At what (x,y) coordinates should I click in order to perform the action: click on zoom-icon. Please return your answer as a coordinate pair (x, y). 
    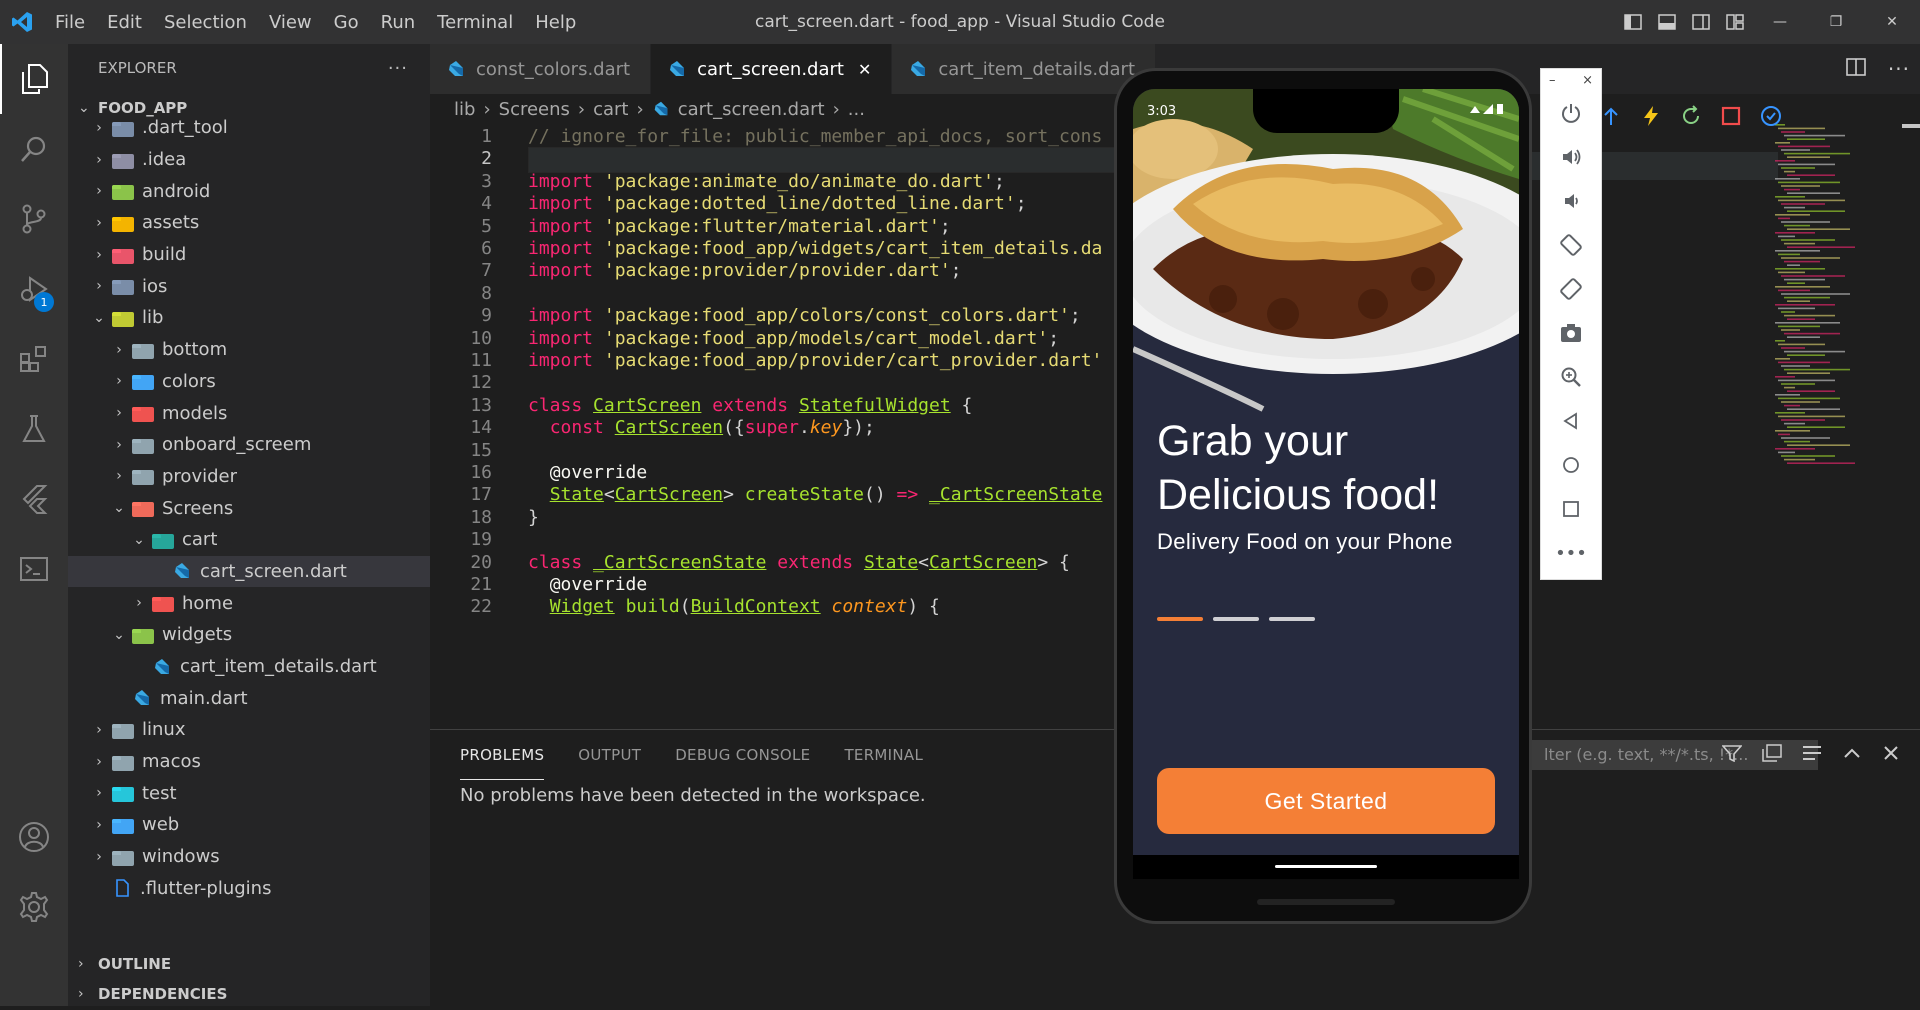
    Looking at the image, I should click on (1571, 377).